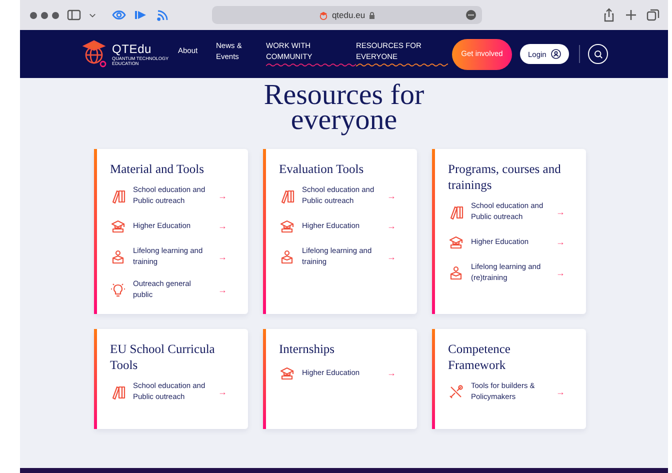 The height and width of the screenshot is (473, 672). I want to click on eye-icon, so click(119, 15).